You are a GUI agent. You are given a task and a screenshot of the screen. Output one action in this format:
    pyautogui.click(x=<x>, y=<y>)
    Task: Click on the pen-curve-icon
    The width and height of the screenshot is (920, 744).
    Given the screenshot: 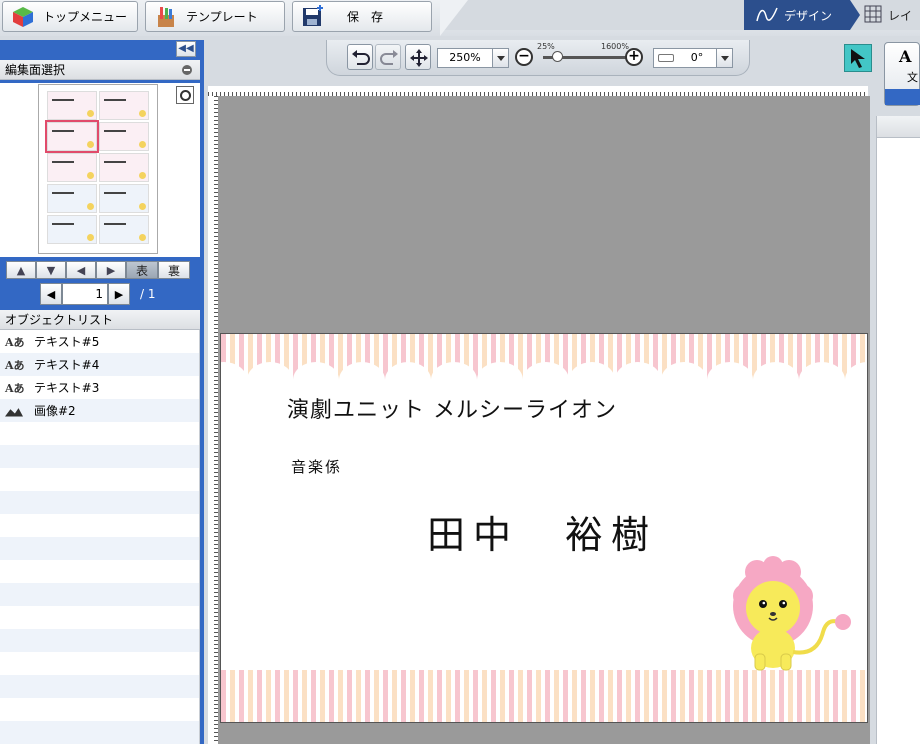 What is the action you would take?
    pyautogui.click(x=767, y=15)
    